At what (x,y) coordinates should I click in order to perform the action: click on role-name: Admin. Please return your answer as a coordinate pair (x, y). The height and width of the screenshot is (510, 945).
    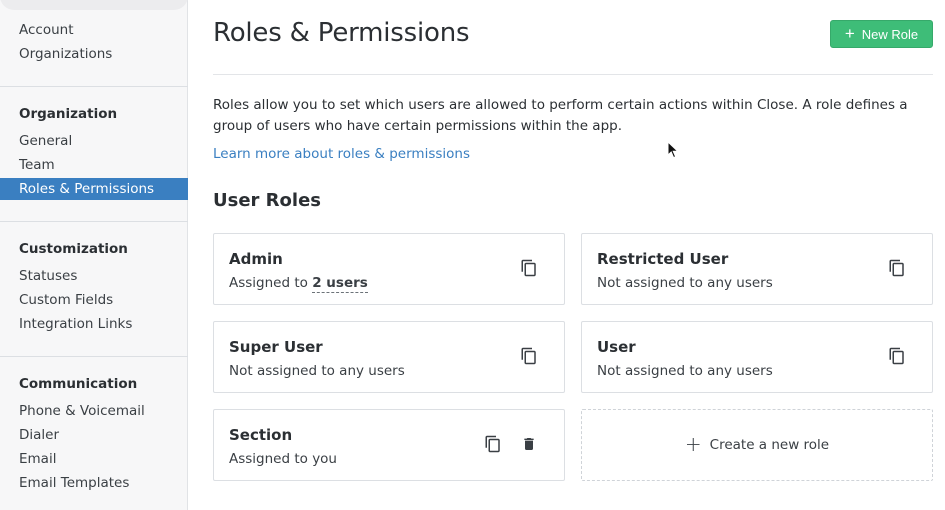
    Looking at the image, I should click on (256, 259).